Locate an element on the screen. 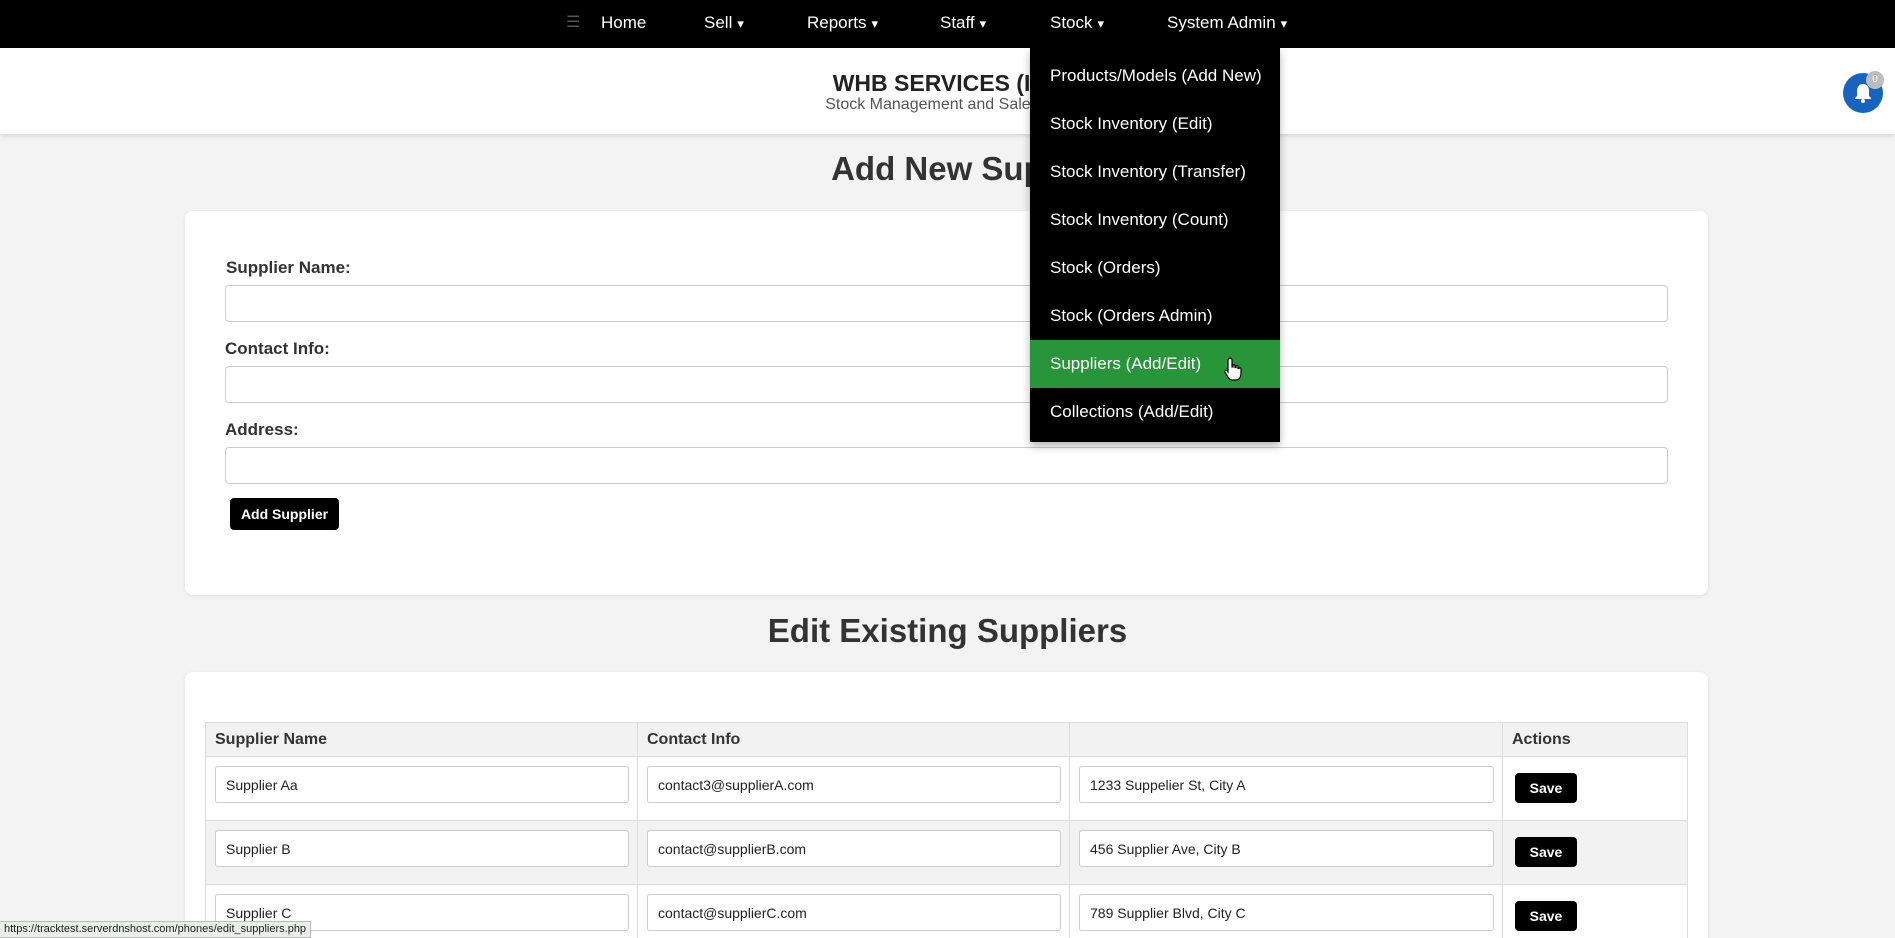 The width and height of the screenshot is (1895, 938). menu-item-suppliers: Suppliers (Add/Edit) is located at coordinates (1155, 364).